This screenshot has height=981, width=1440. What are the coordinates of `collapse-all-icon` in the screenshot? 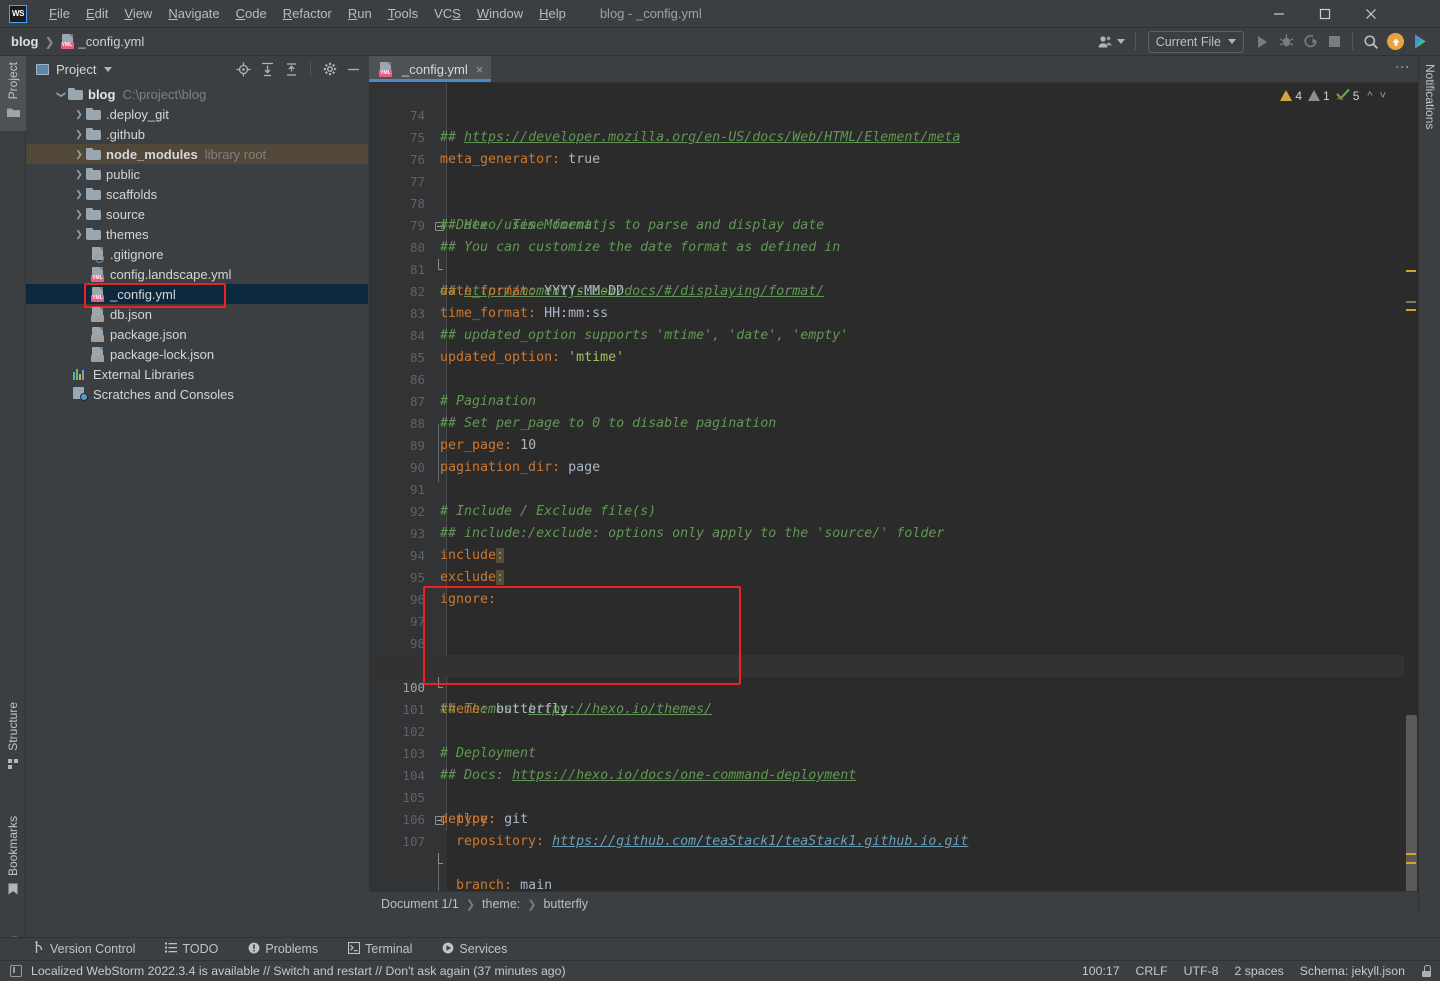 It's located at (291, 69).